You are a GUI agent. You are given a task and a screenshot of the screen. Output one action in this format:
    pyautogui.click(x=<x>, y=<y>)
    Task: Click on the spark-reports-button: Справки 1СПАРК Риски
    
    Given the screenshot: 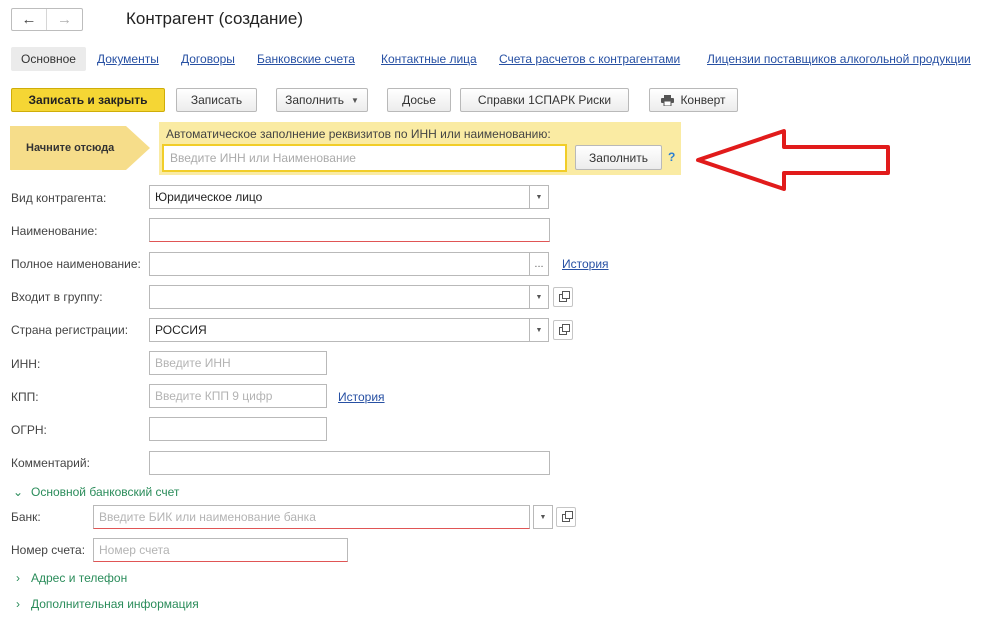 What is the action you would take?
    pyautogui.click(x=544, y=100)
    